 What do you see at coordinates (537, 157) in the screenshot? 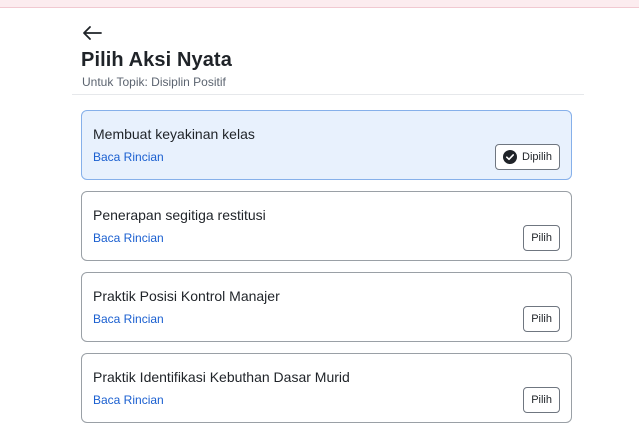
I see `selected-button-label: Dipilih` at bounding box center [537, 157].